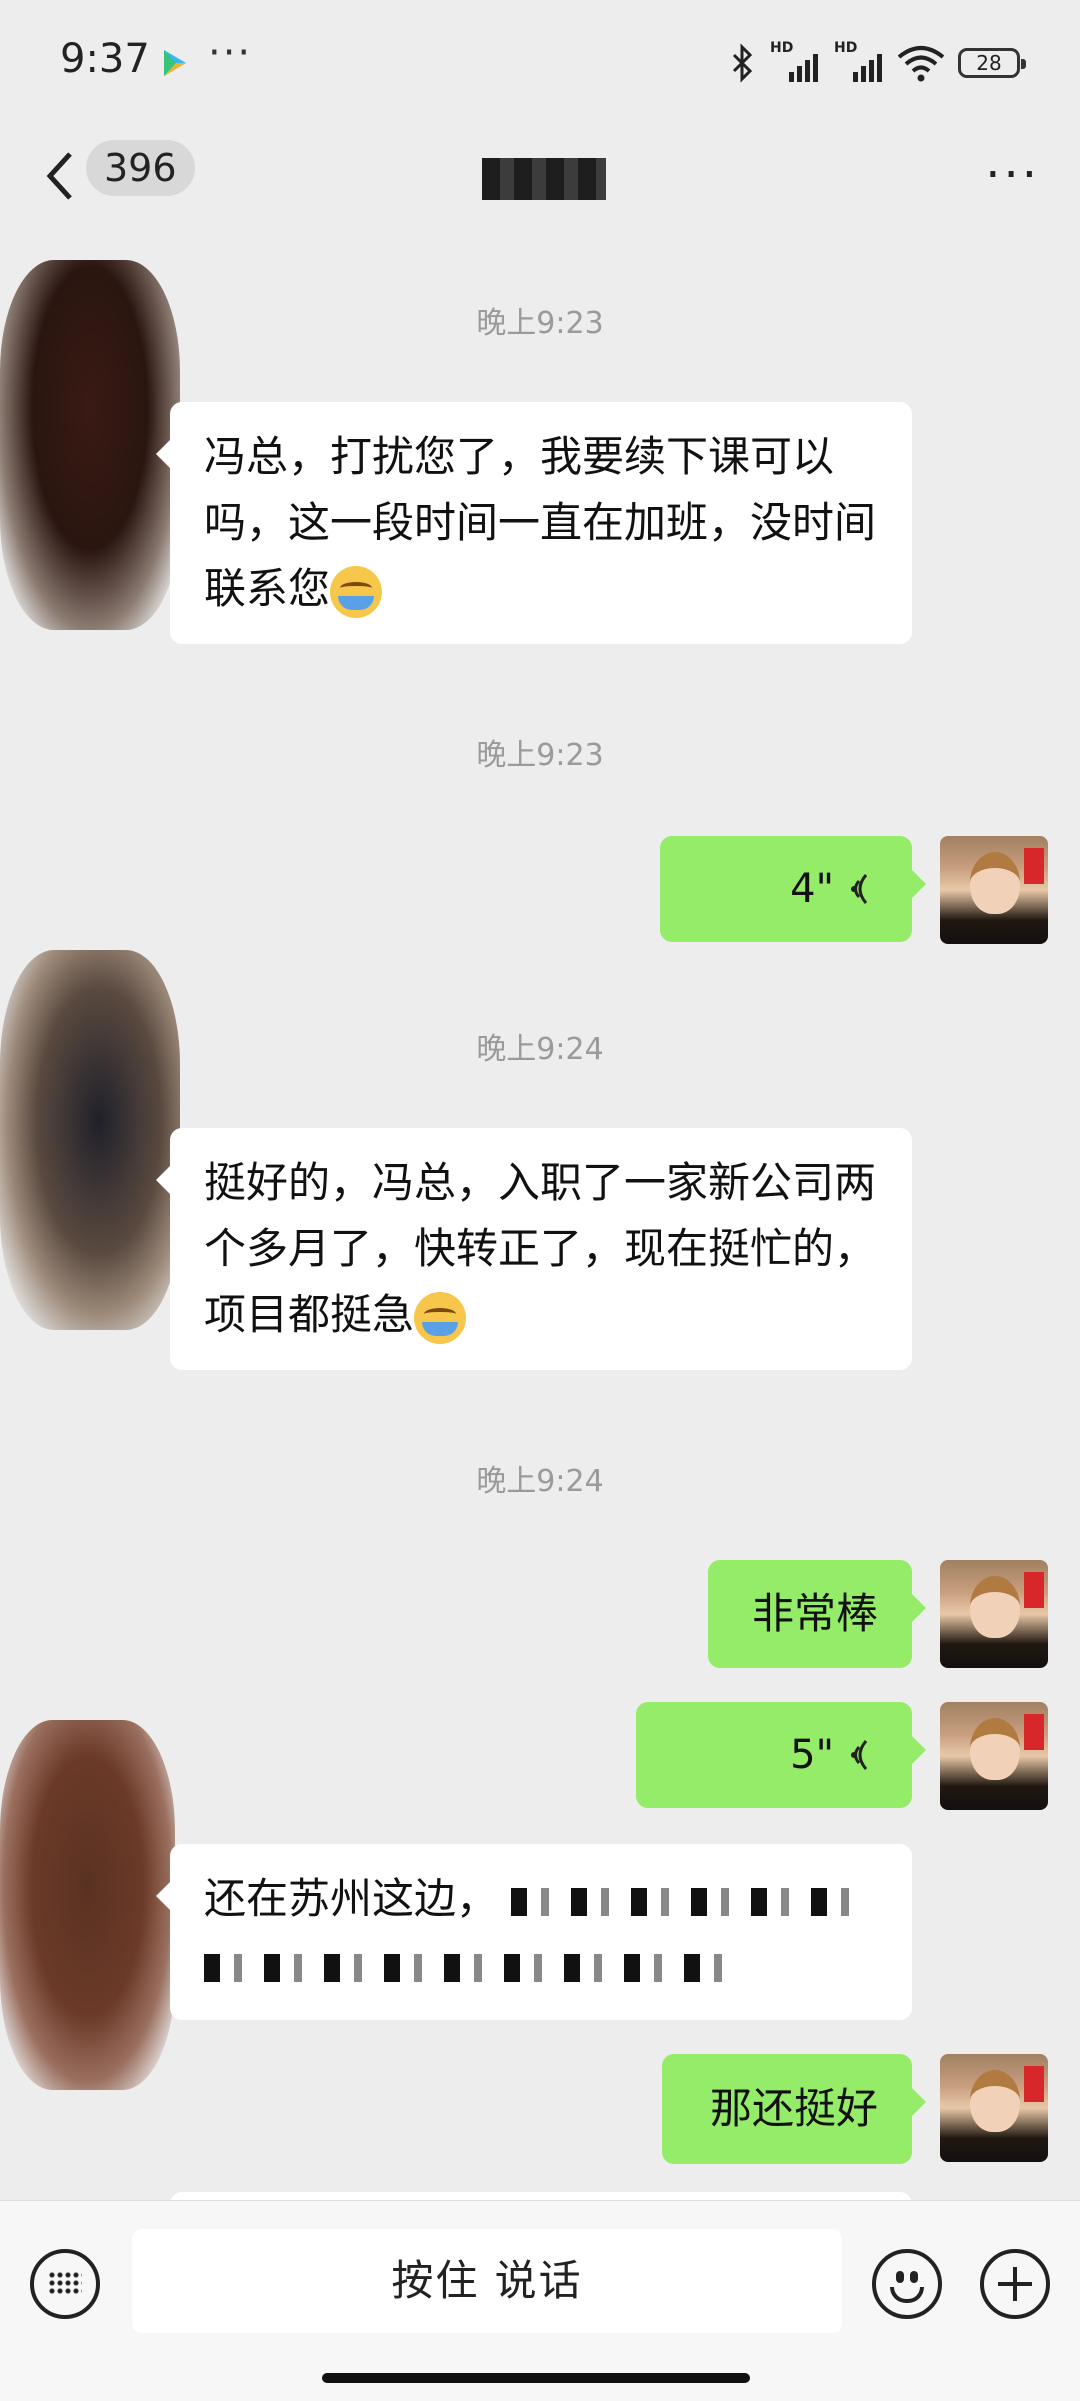 The height and width of the screenshot is (2401, 1080). I want to click on more-options-icon: ···, so click(1012, 175).